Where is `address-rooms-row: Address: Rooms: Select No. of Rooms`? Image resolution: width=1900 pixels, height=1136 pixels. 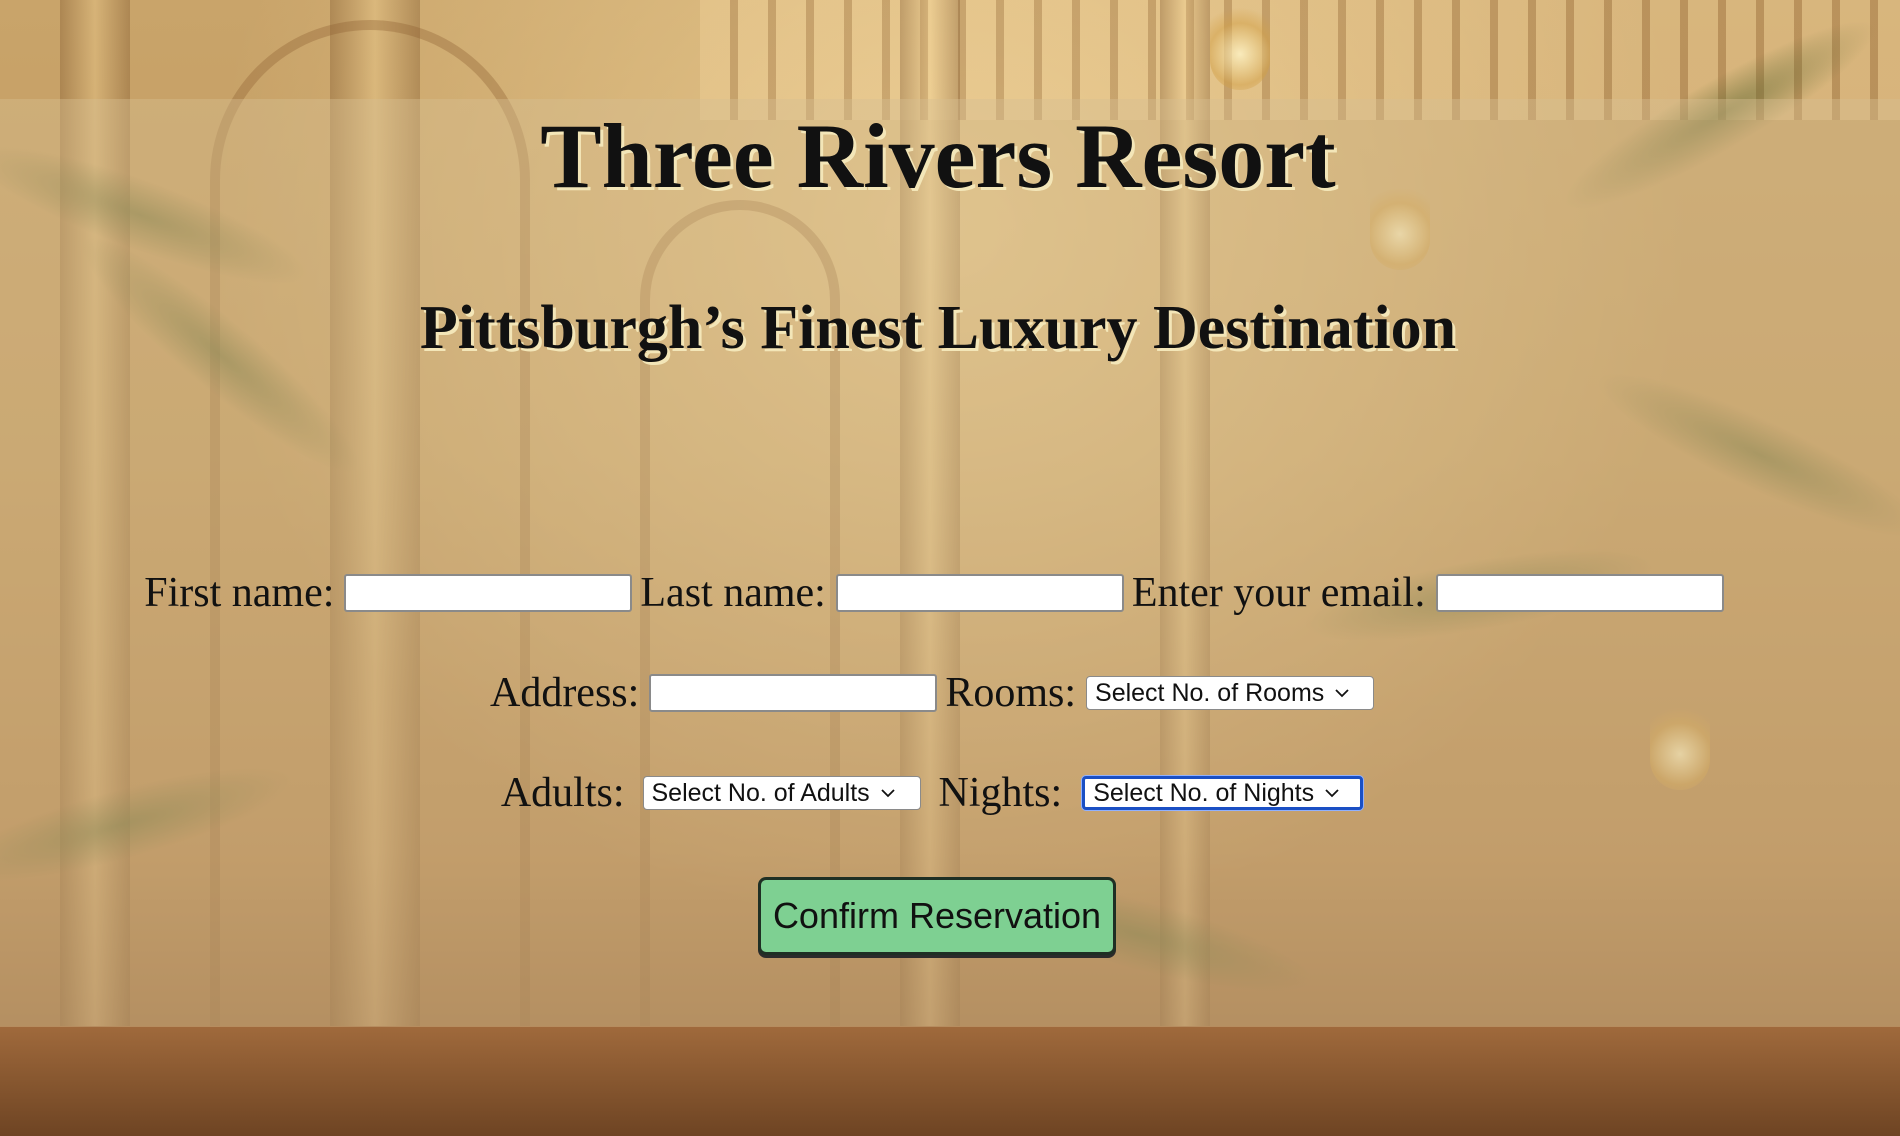 address-rooms-row: Address: Rooms: Select No. of Rooms is located at coordinates (938, 693).